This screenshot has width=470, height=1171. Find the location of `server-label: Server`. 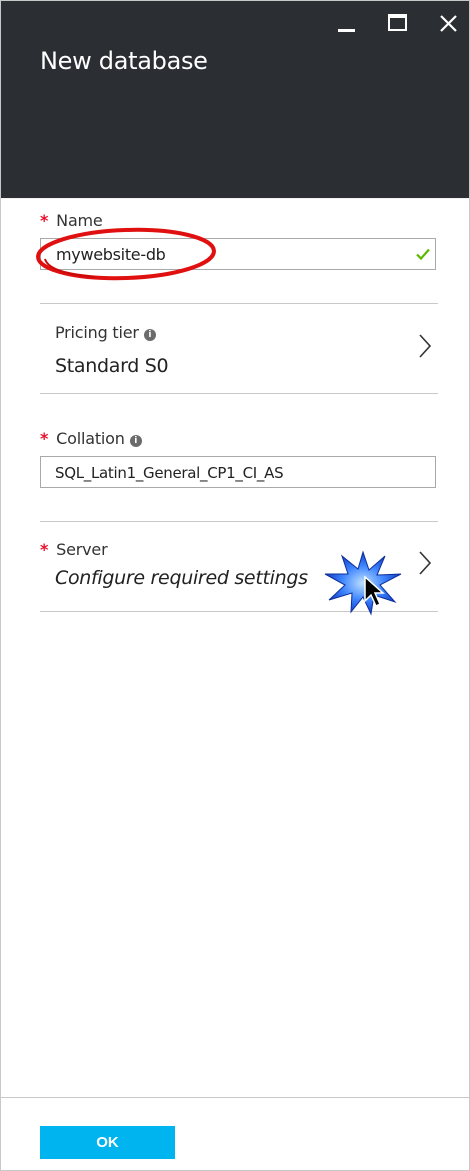

server-label: Server is located at coordinates (82, 549).